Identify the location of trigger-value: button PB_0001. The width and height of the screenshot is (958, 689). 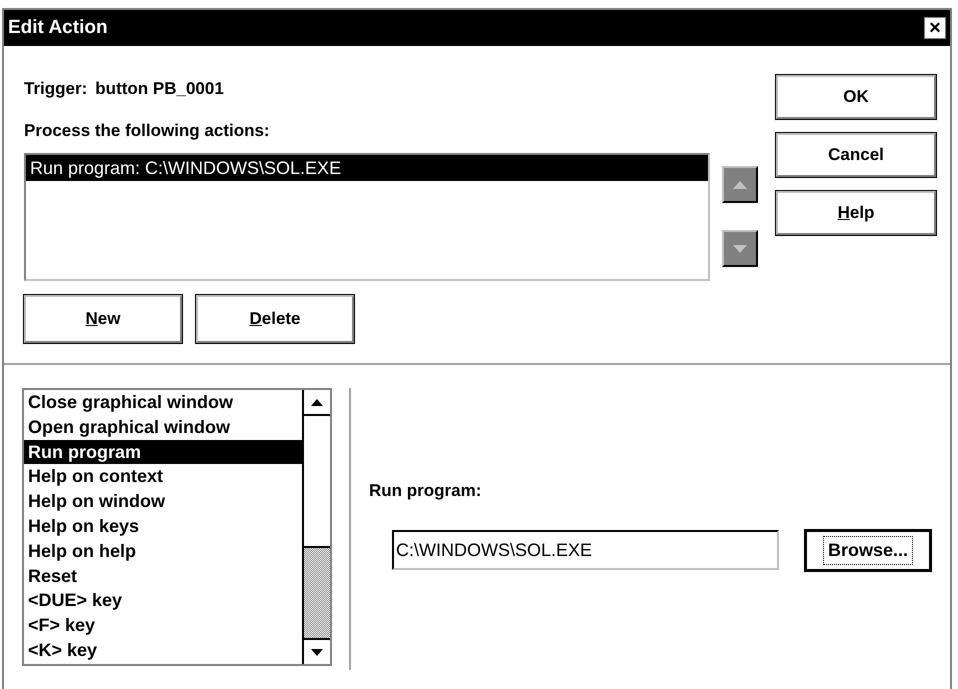
(159, 89).